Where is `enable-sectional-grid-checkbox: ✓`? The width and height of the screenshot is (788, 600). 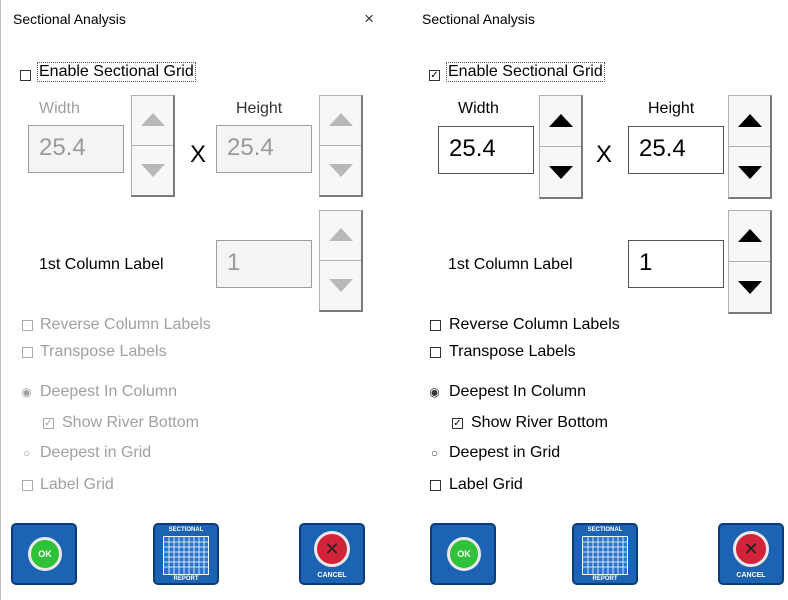 enable-sectional-grid-checkbox: ✓ is located at coordinates (434, 75).